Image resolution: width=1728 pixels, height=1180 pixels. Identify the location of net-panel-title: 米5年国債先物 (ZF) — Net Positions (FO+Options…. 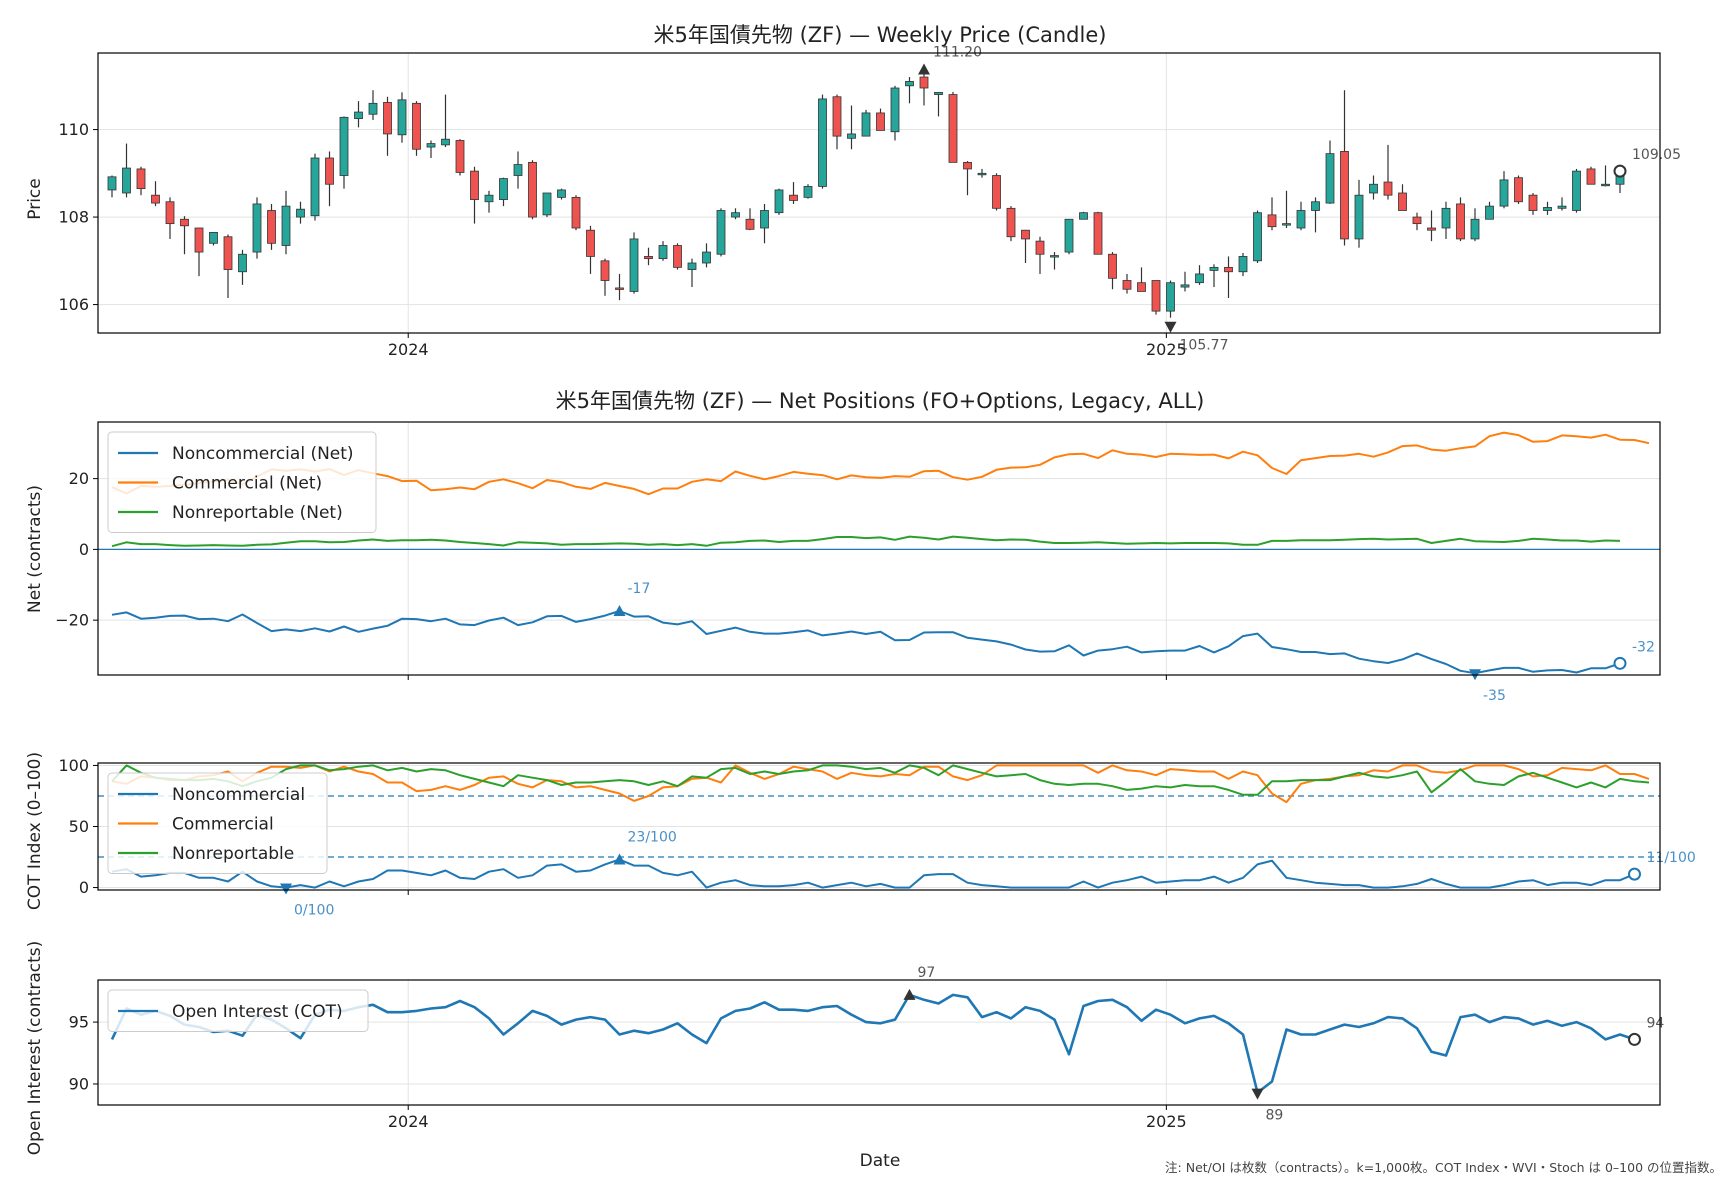
(880, 401).